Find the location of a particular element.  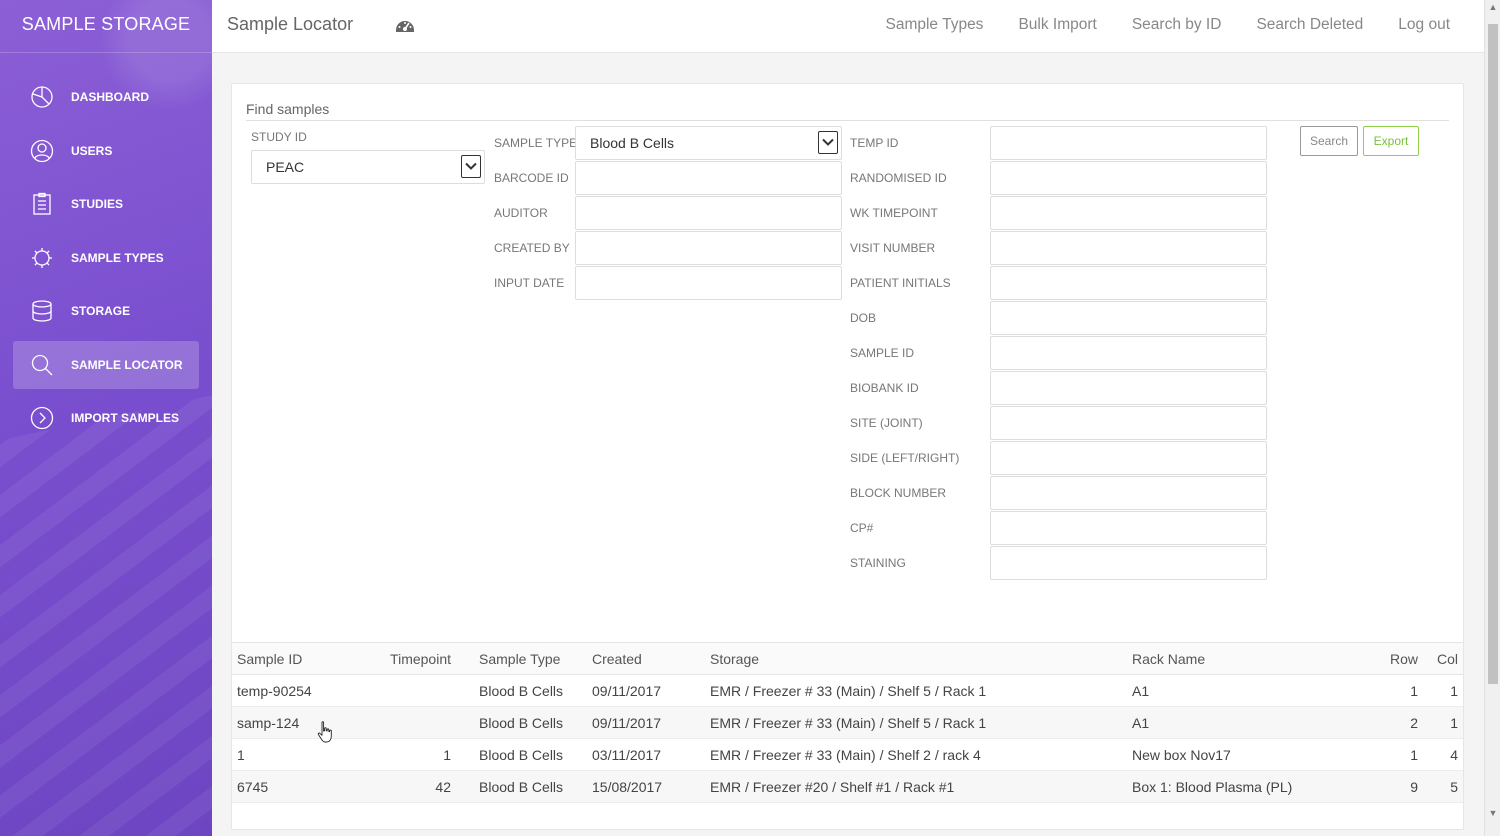

nav-log-out: Log out is located at coordinates (1424, 25).